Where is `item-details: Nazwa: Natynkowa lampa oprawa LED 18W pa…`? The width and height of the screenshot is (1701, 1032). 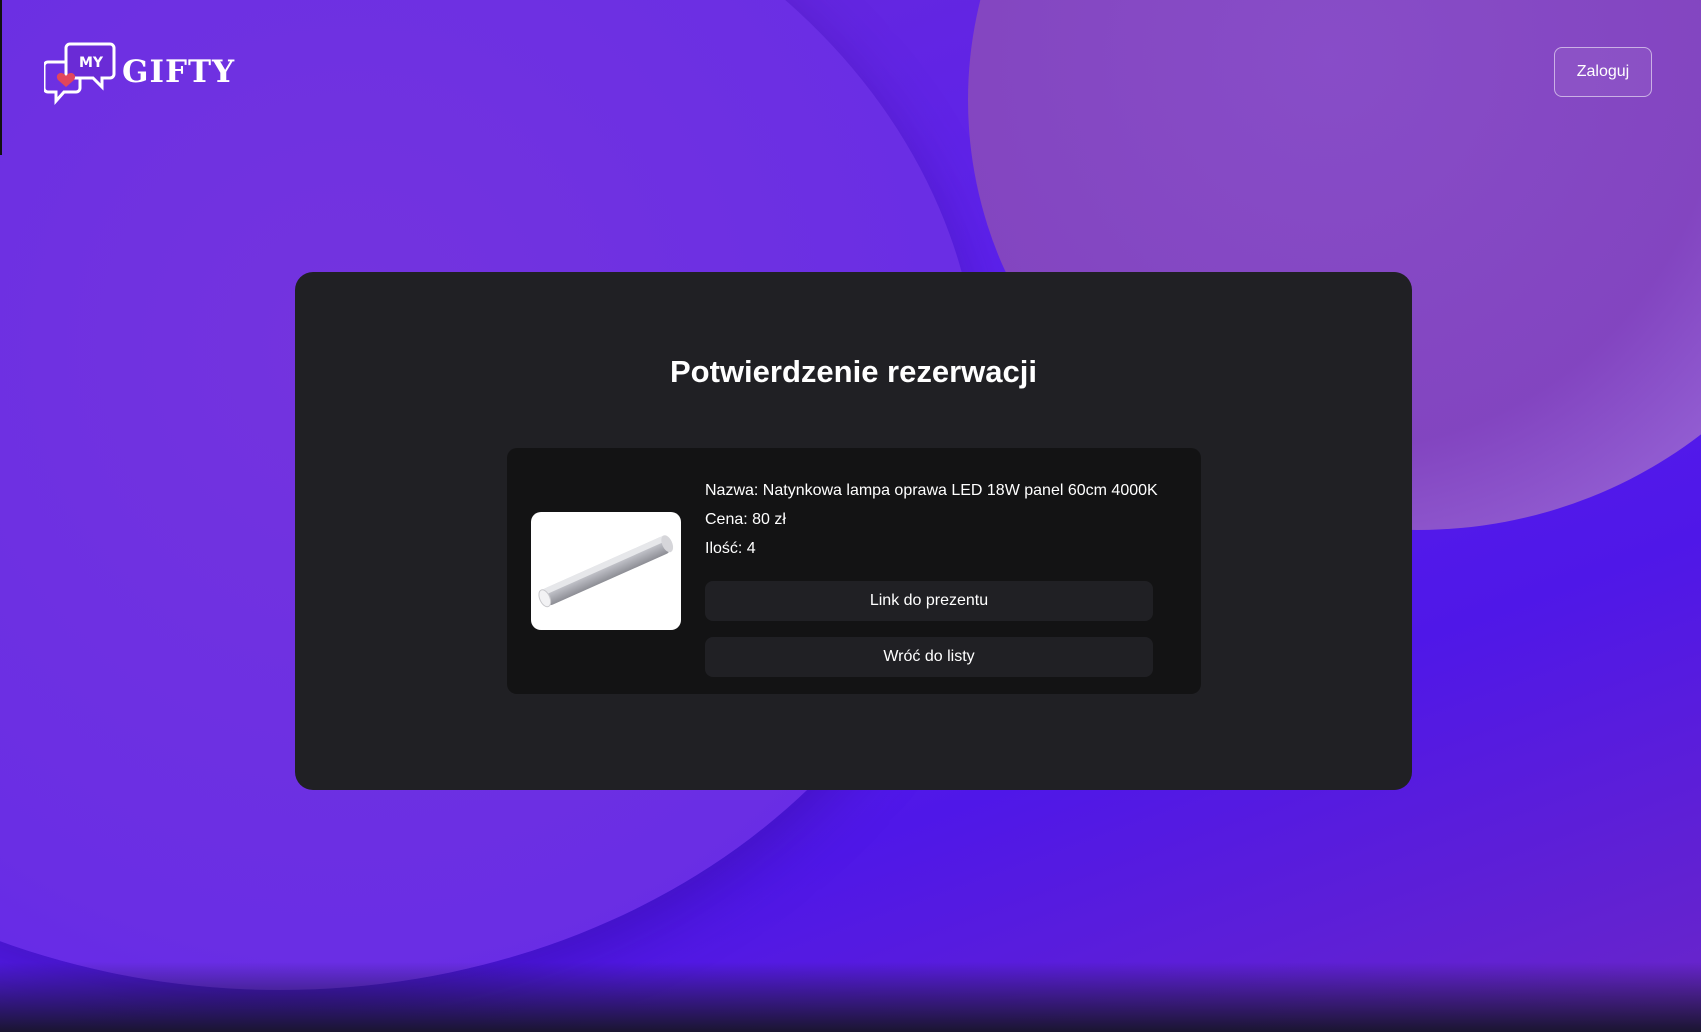 item-details: Nazwa: Natynkowa lampa oprawa LED 18W pa… is located at coordinates (931, 576).